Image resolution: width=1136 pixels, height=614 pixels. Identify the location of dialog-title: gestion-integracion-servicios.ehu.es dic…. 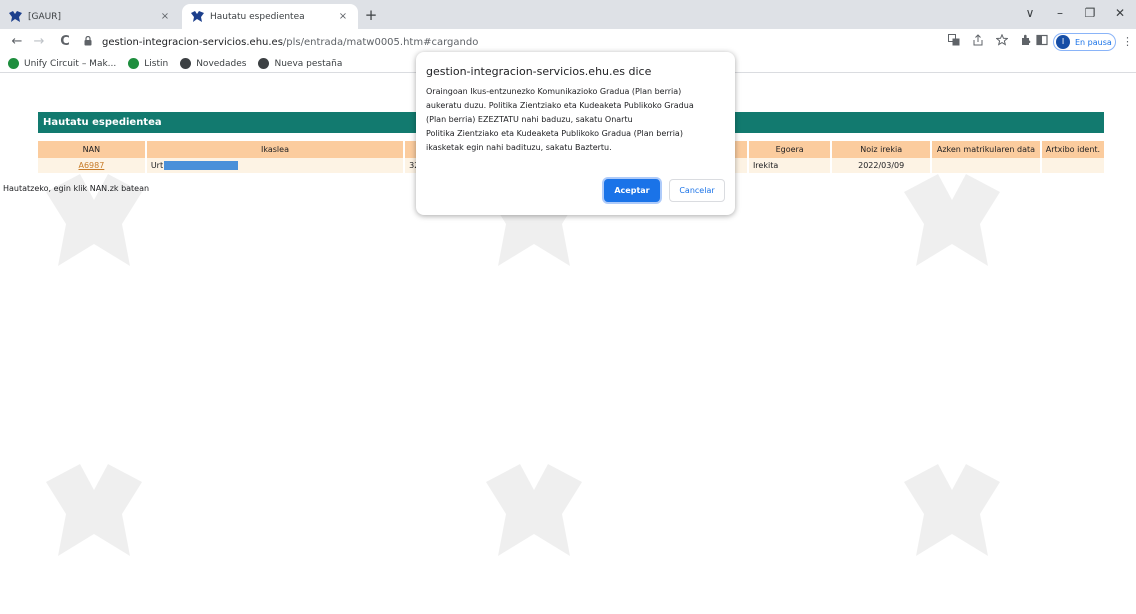
(539, 71).